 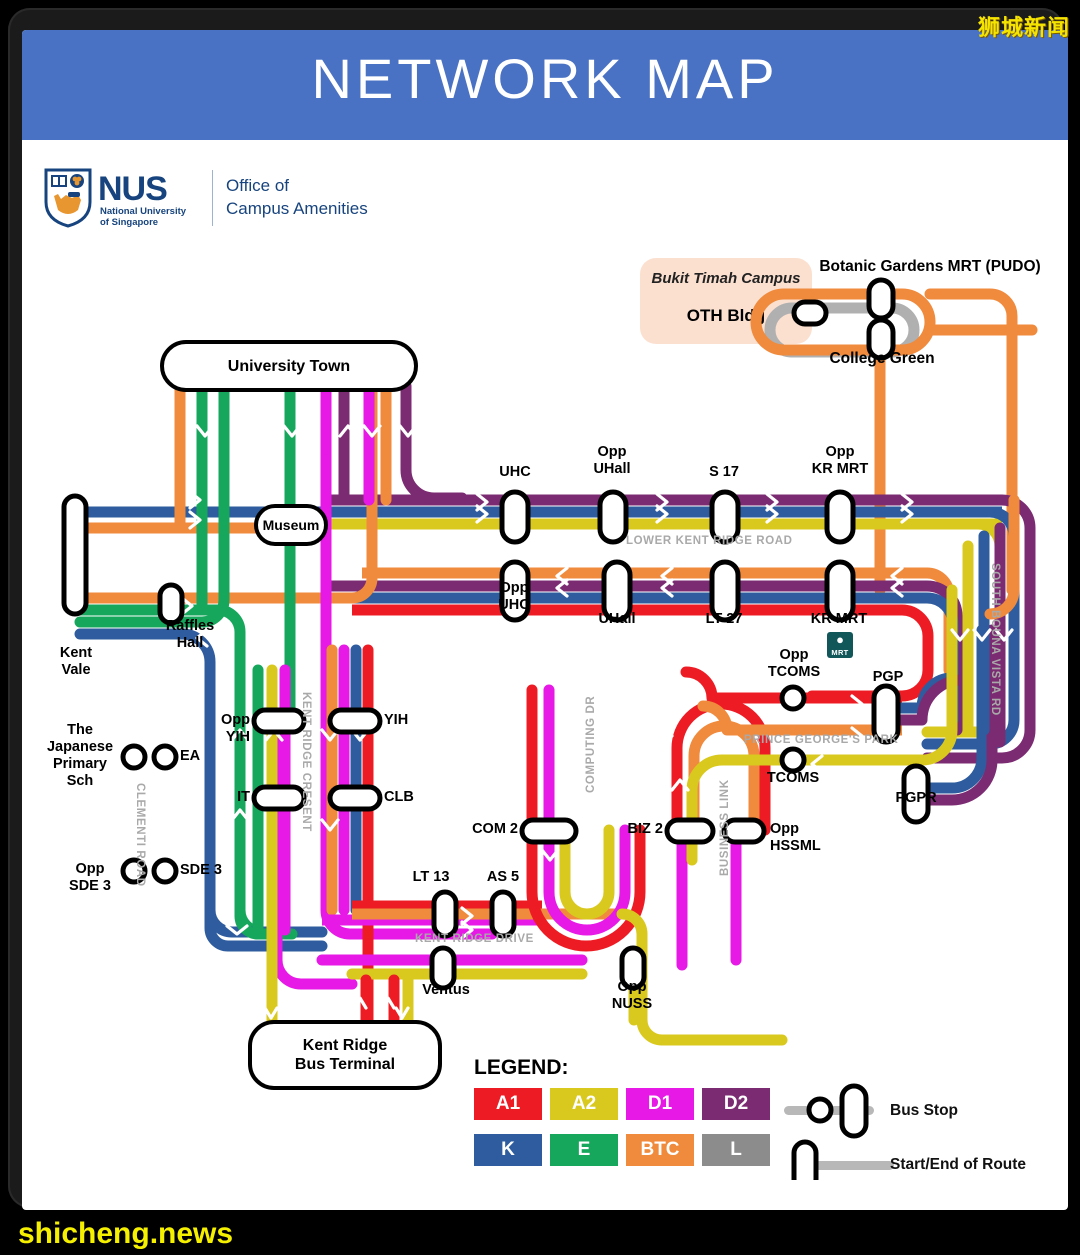 What do you see at coordinates (508, 1150) in the screenshot?
I see `legend-chip-k: K` at bounding box center [508, 1150].